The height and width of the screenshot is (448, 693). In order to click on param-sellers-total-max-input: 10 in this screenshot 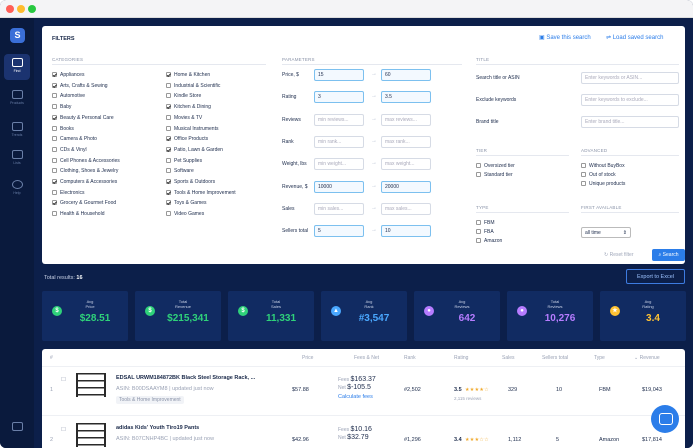, I will do `click(406, 231)`.